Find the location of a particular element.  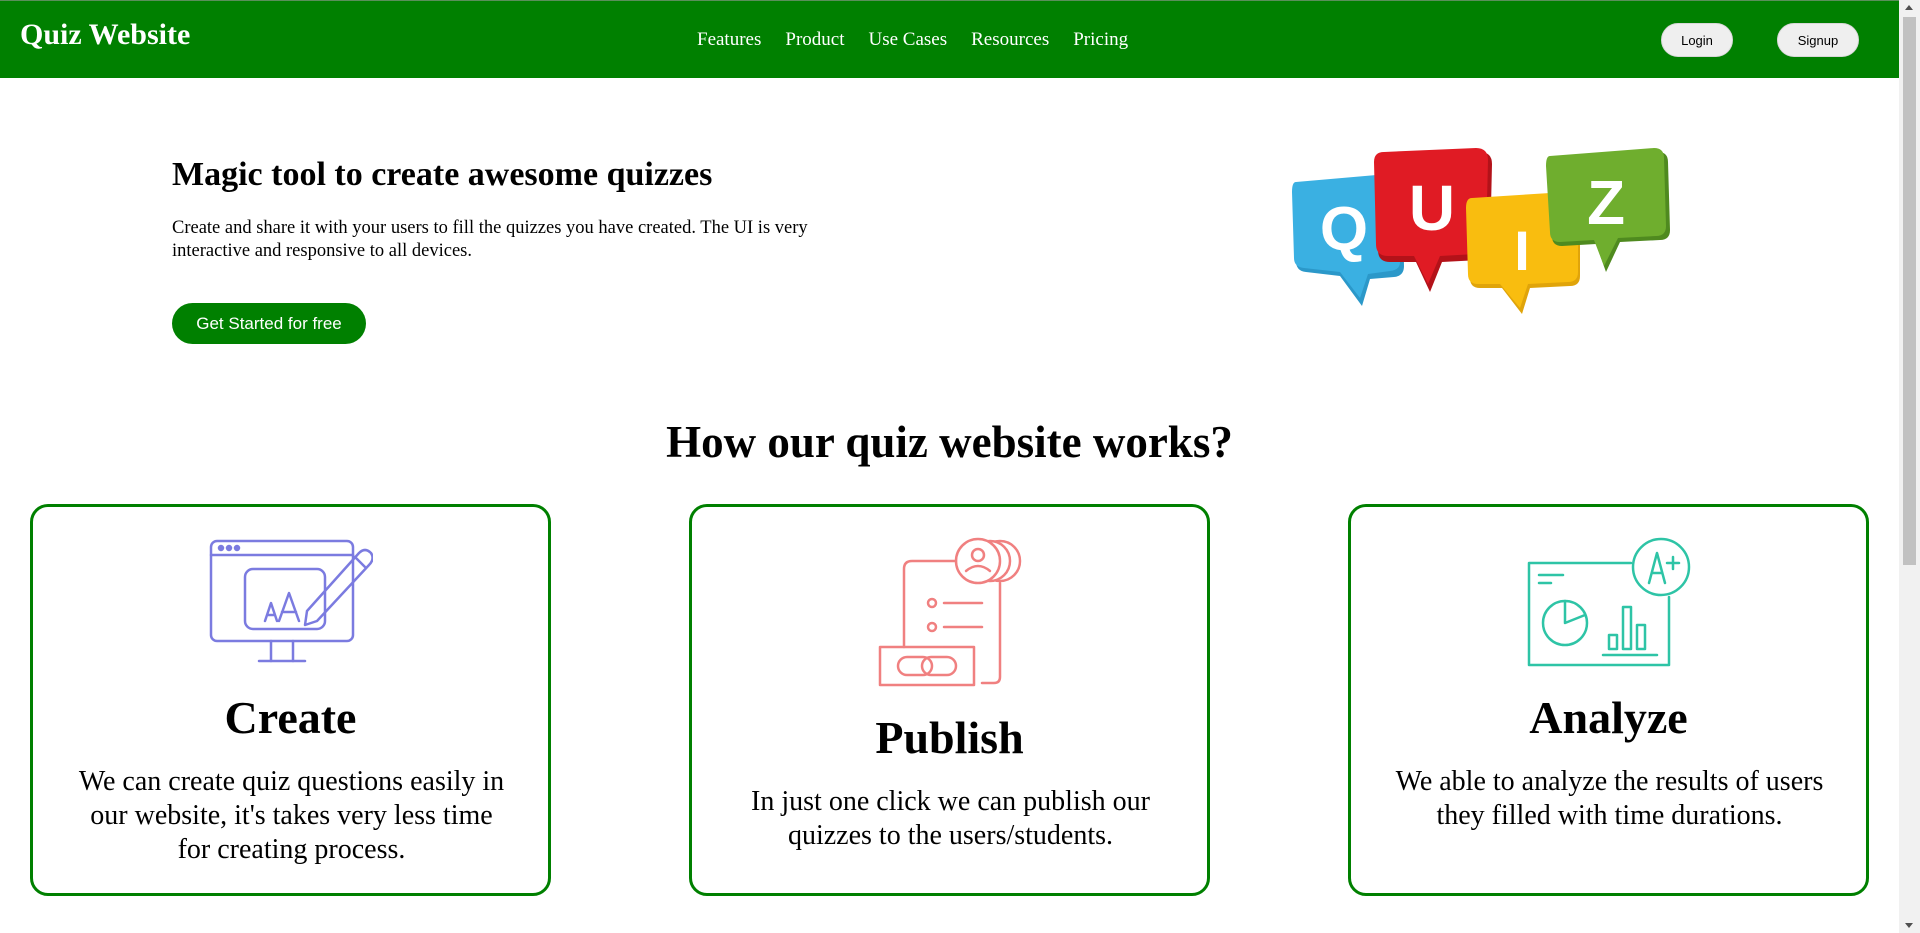

hero-title: Magic tool to create awesome quizzes is located at coordinates (442, 174).